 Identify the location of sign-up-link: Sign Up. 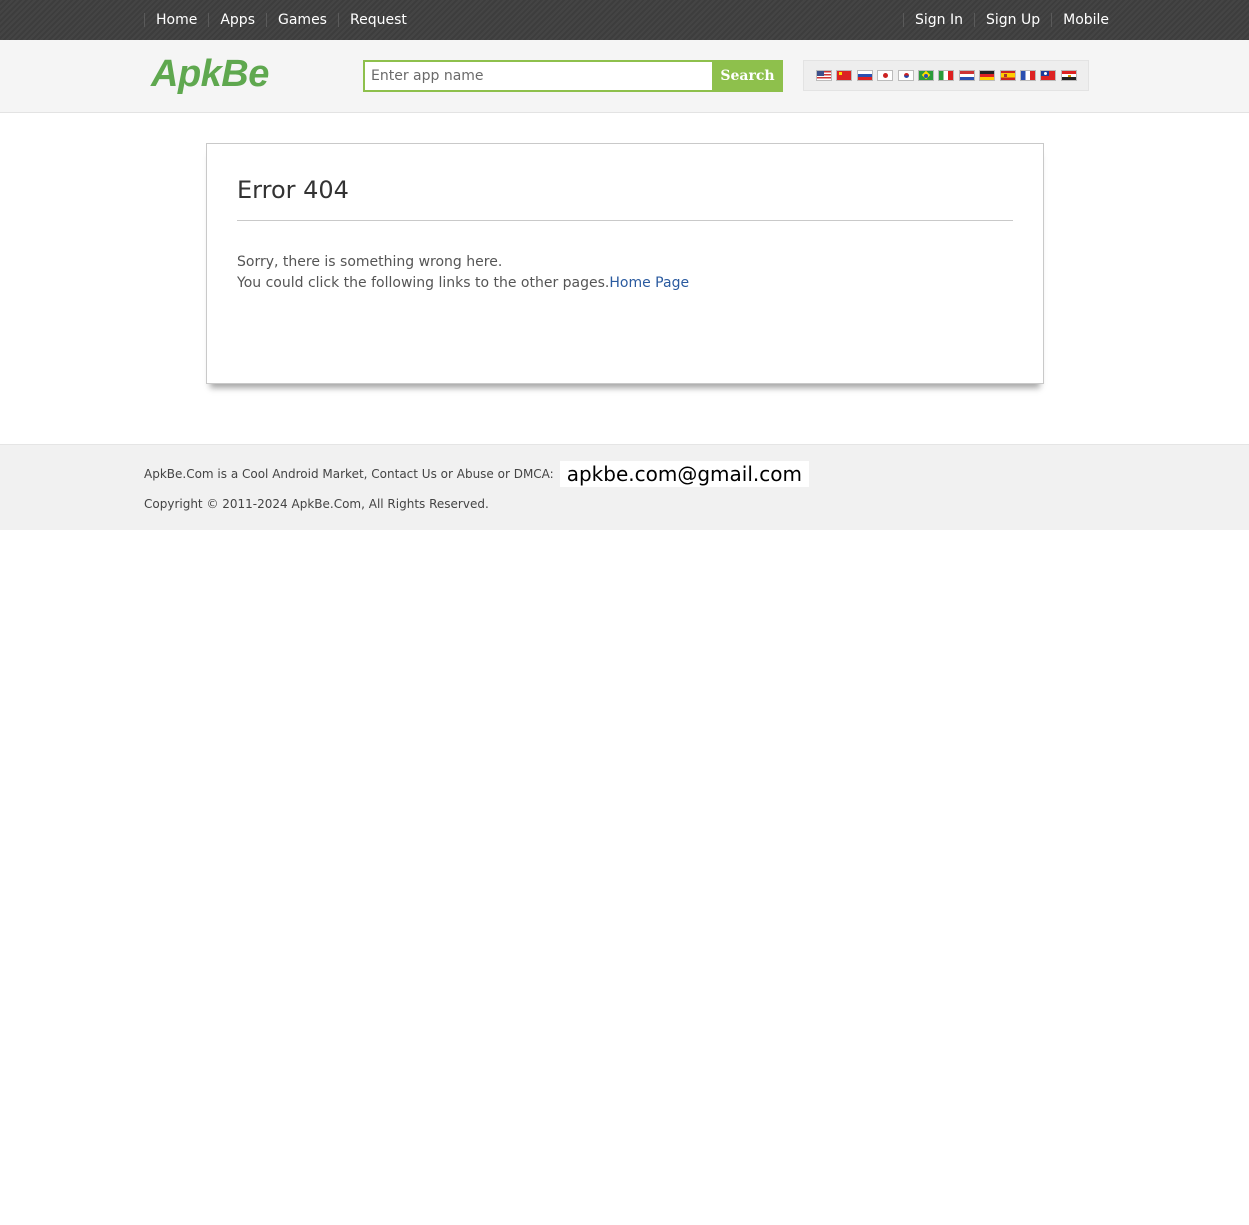
(1012, 20).